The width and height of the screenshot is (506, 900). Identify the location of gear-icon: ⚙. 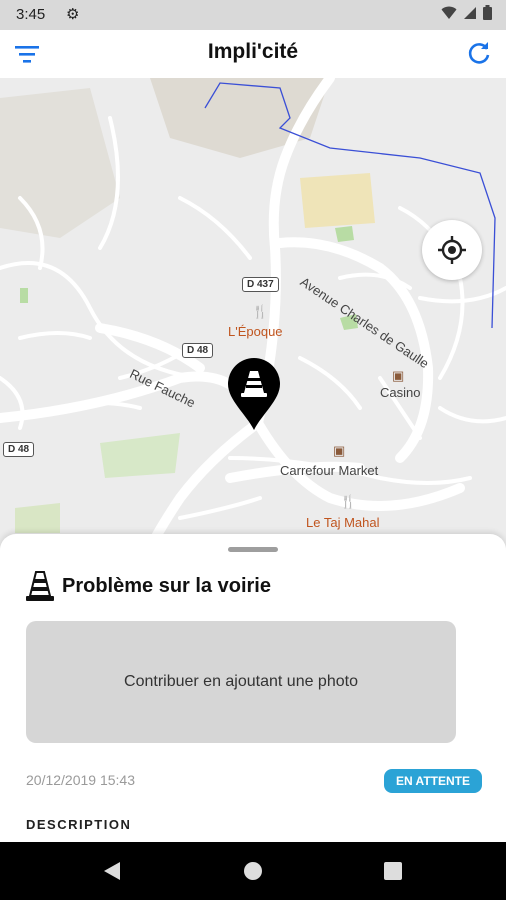
(73, 14).